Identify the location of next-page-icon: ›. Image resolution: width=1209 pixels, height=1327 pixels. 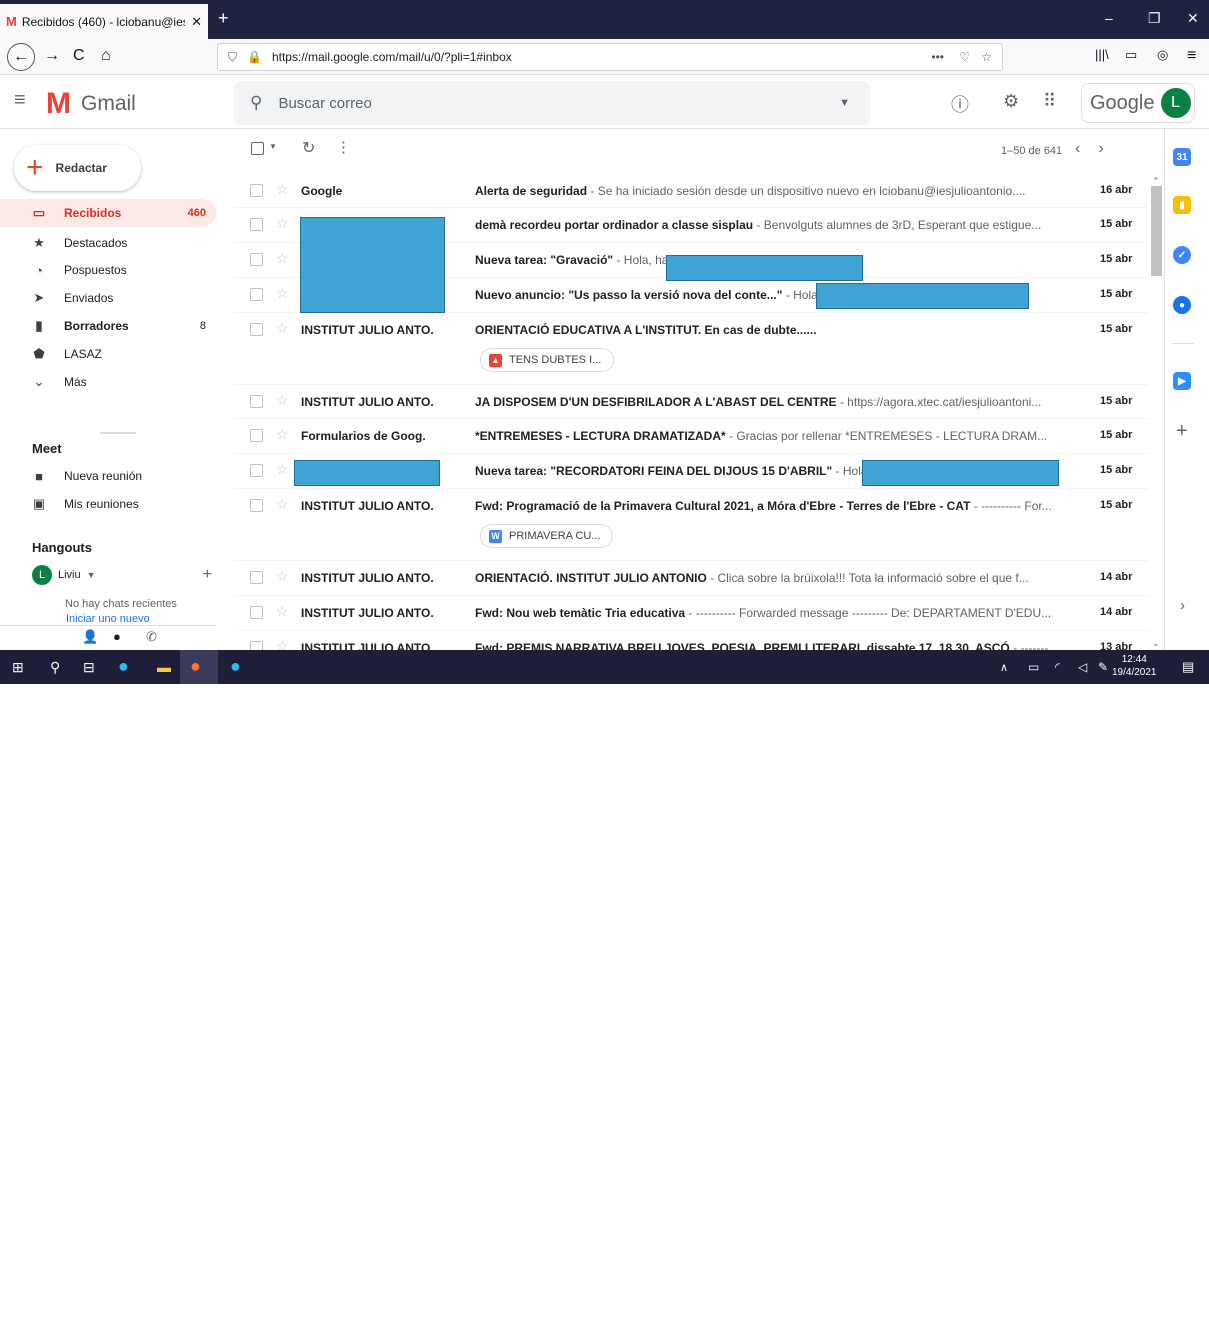
(1109, 148).